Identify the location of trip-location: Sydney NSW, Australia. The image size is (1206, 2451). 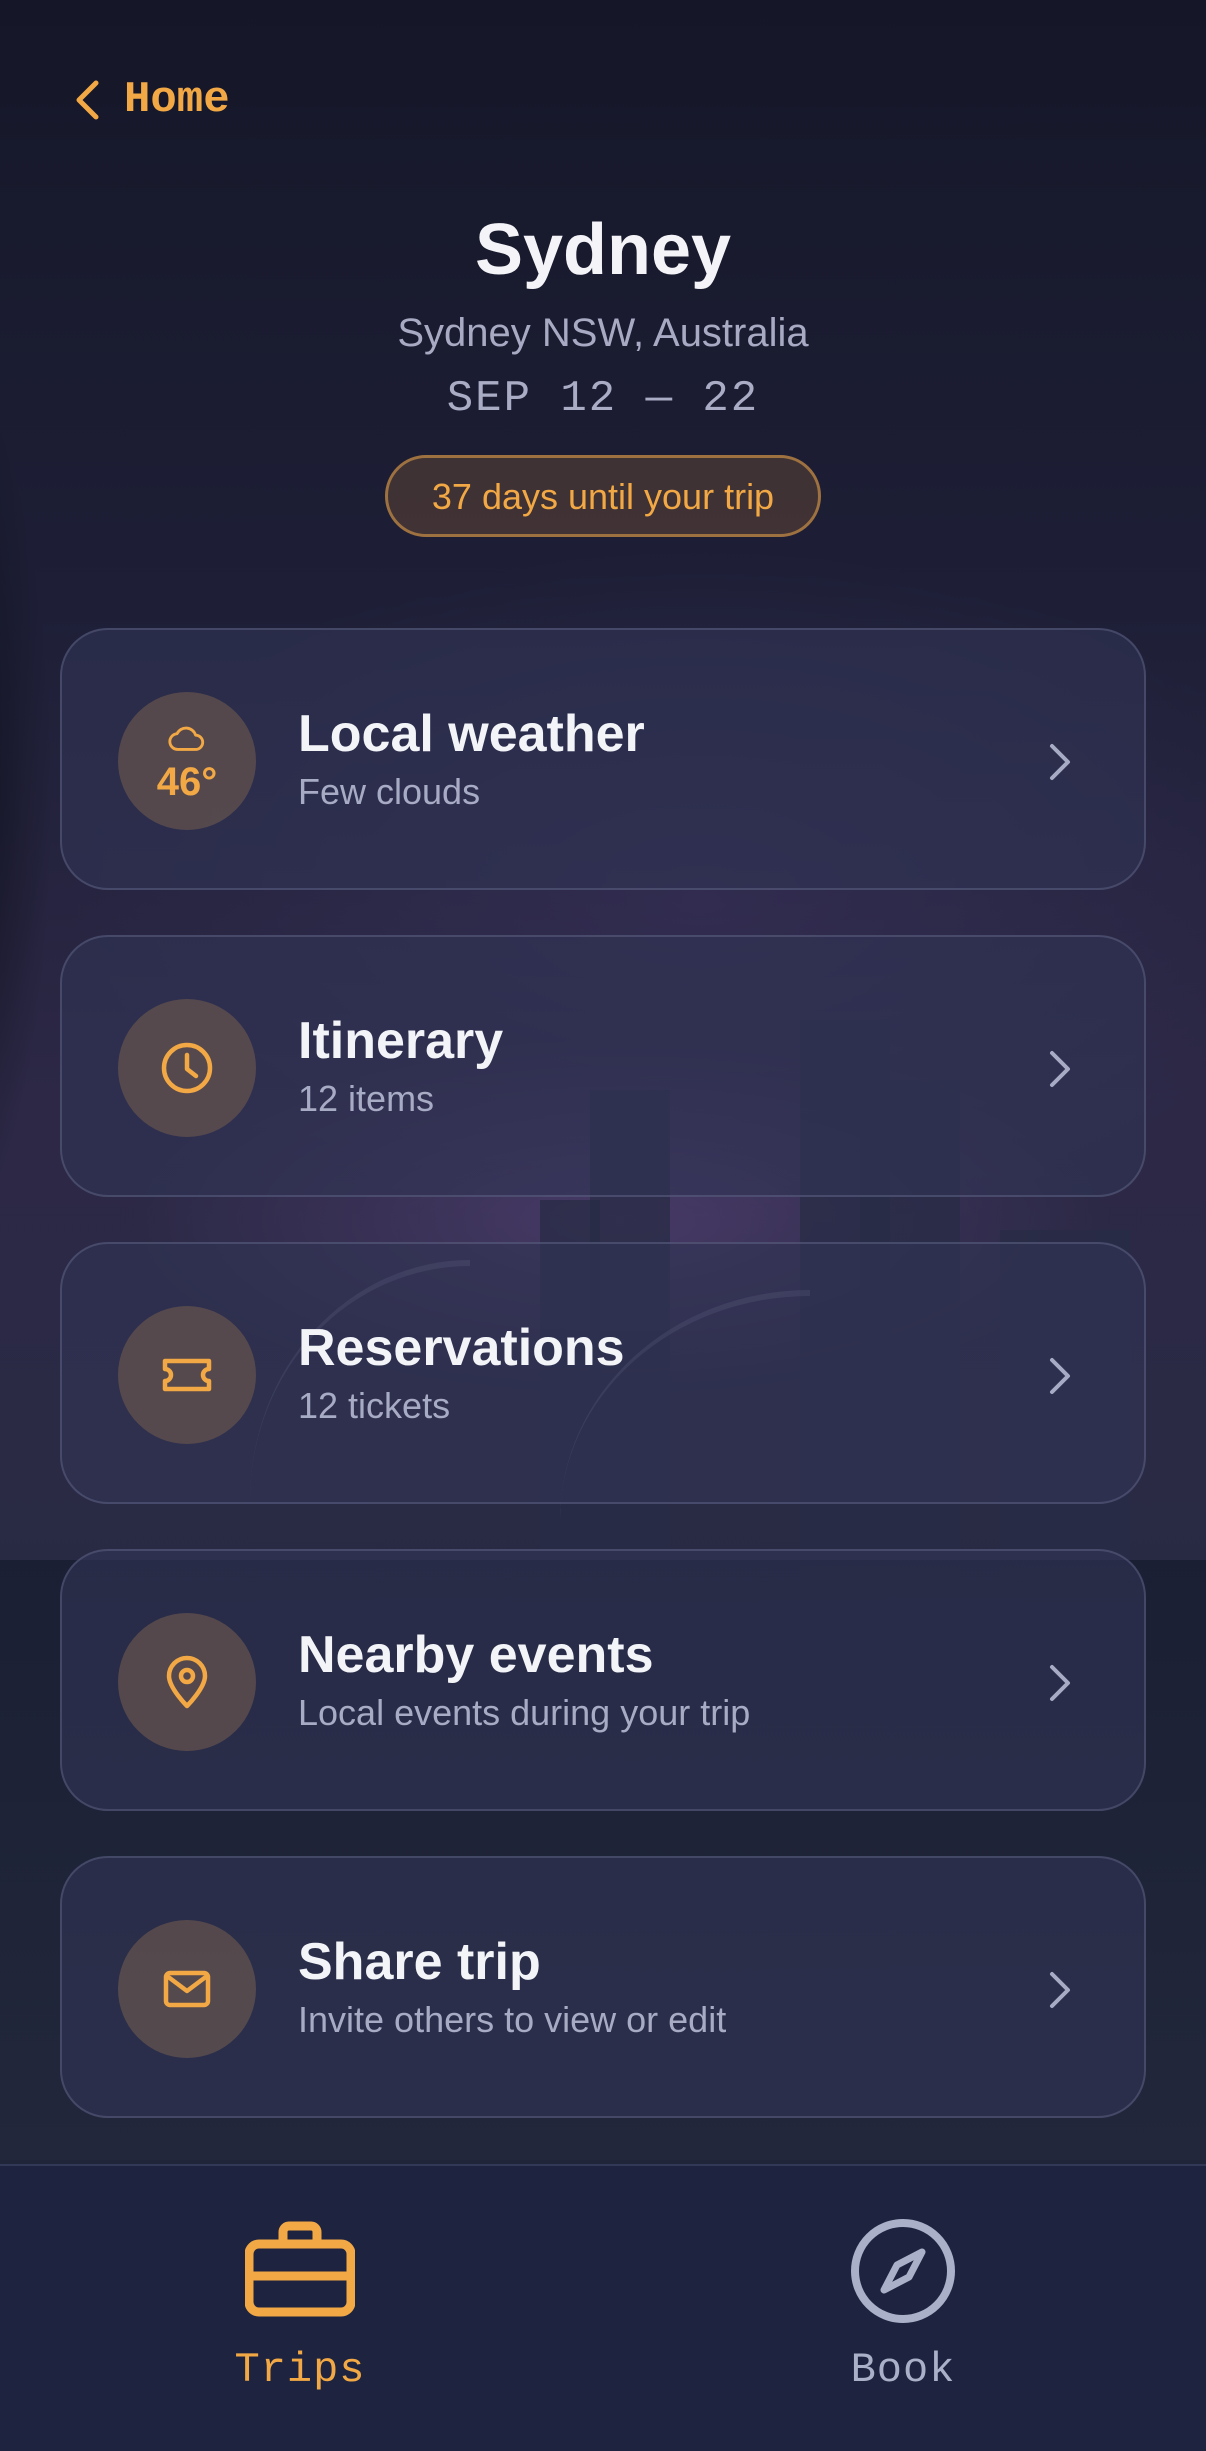
(603, 333).